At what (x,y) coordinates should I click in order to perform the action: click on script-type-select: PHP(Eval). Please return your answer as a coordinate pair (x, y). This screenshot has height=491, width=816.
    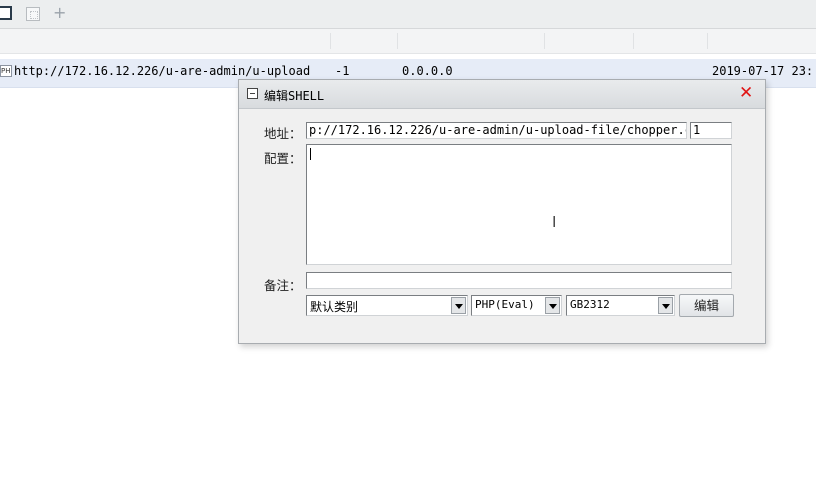
    Looking at the image, I should click on (516, 305).